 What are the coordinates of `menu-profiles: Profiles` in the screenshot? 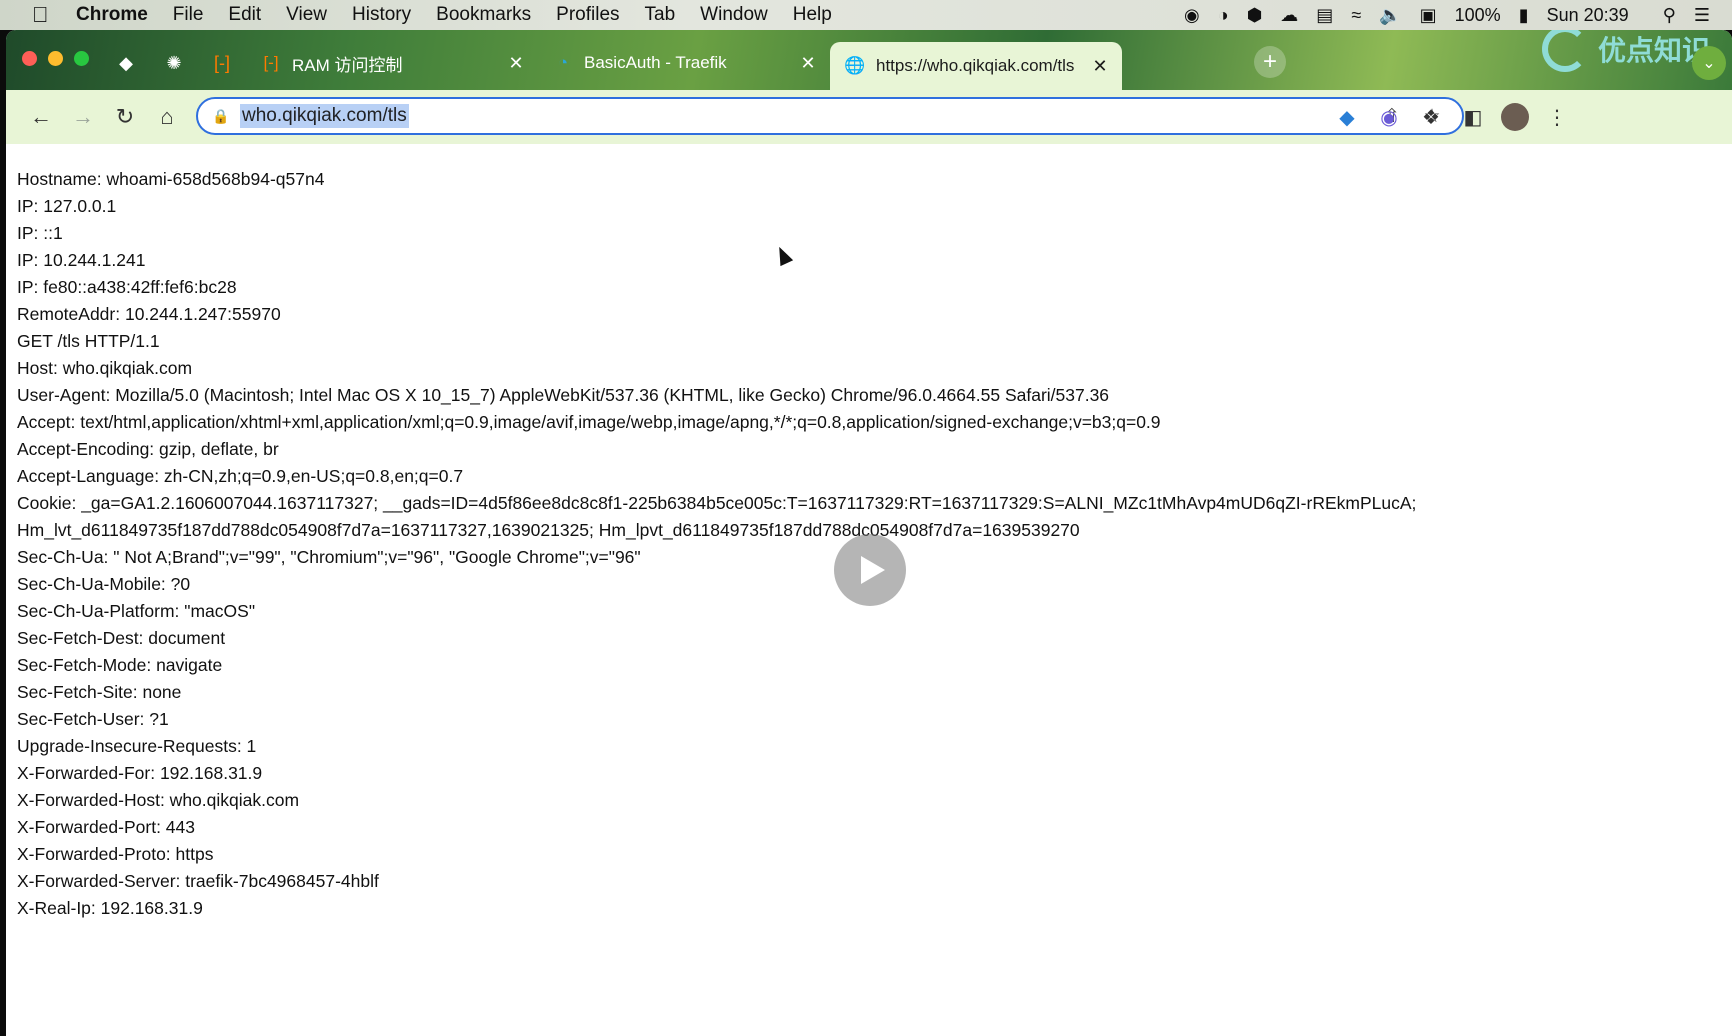 It's located at (587, 15).